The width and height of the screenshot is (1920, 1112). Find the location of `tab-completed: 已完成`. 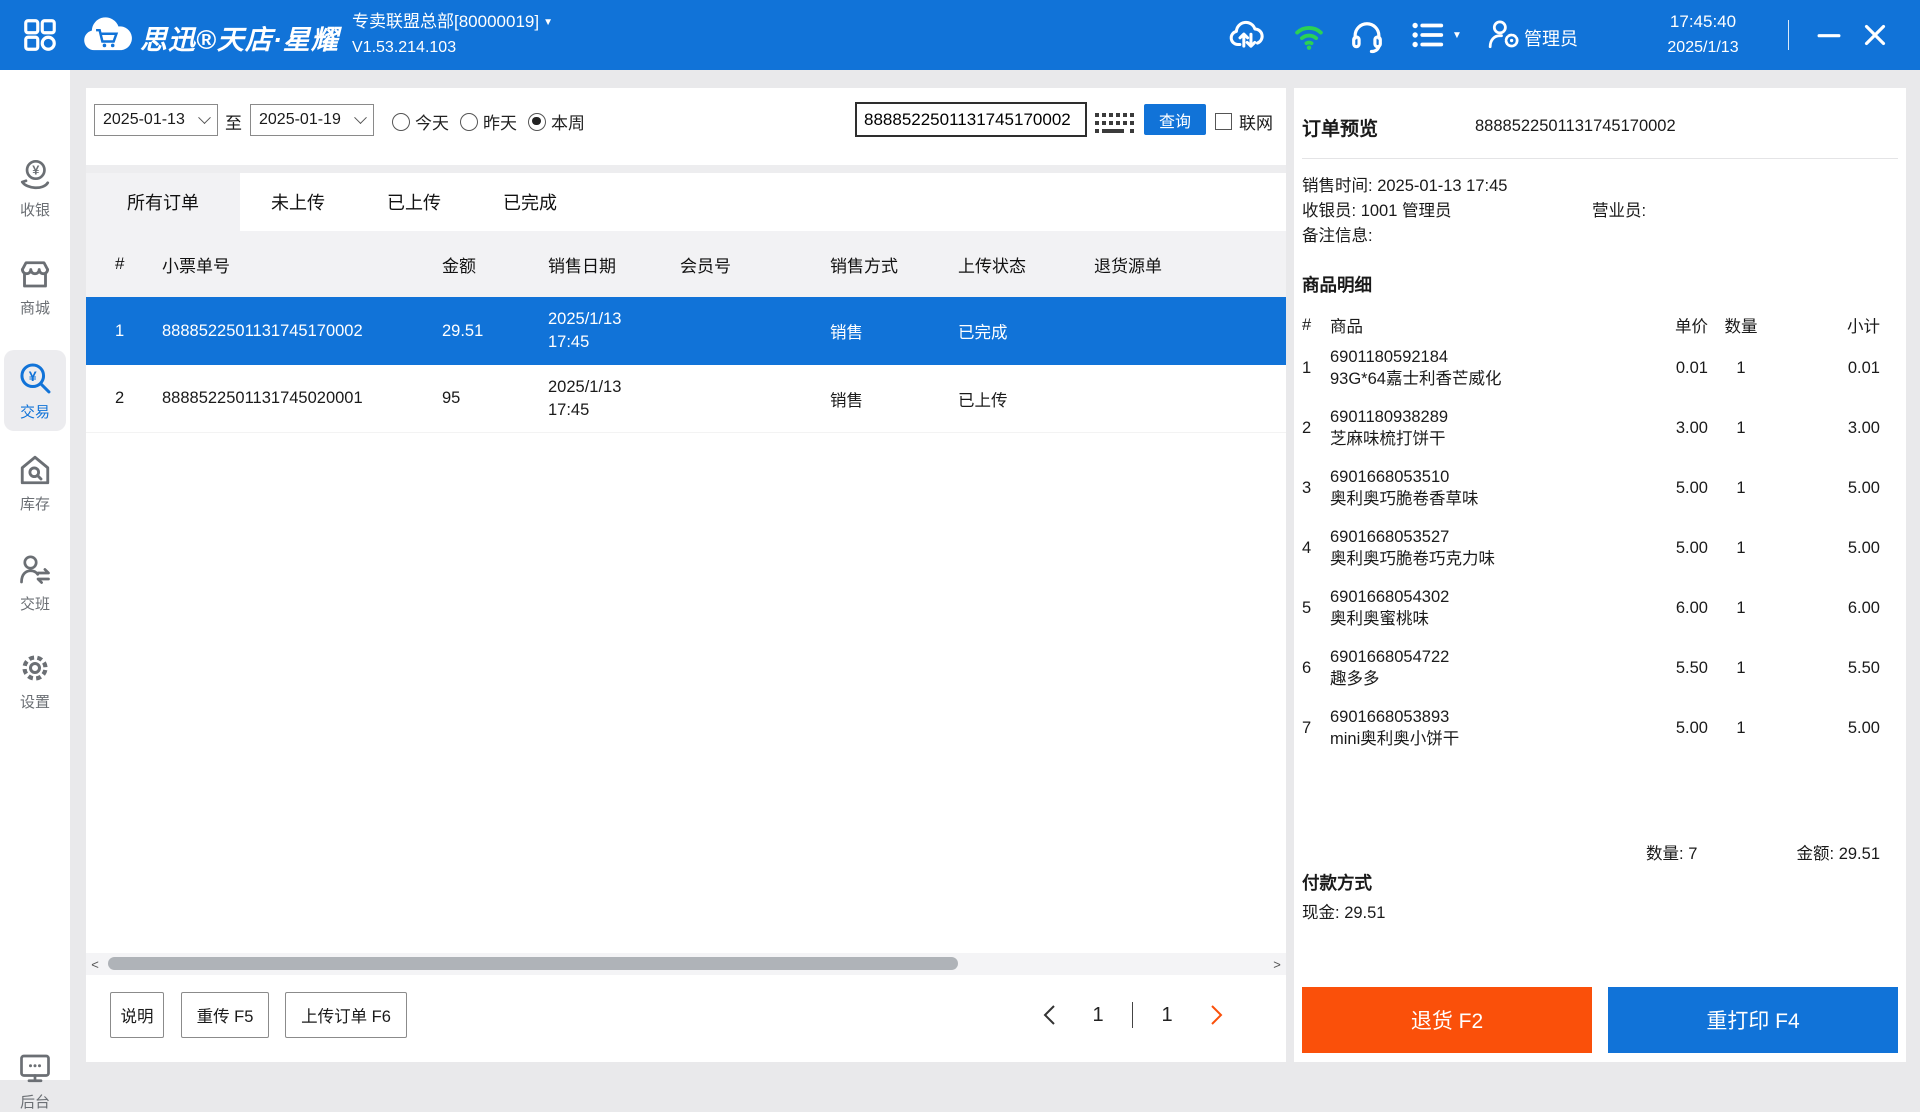

tab-completed: 已完成 is located at coordinates (530, 202).